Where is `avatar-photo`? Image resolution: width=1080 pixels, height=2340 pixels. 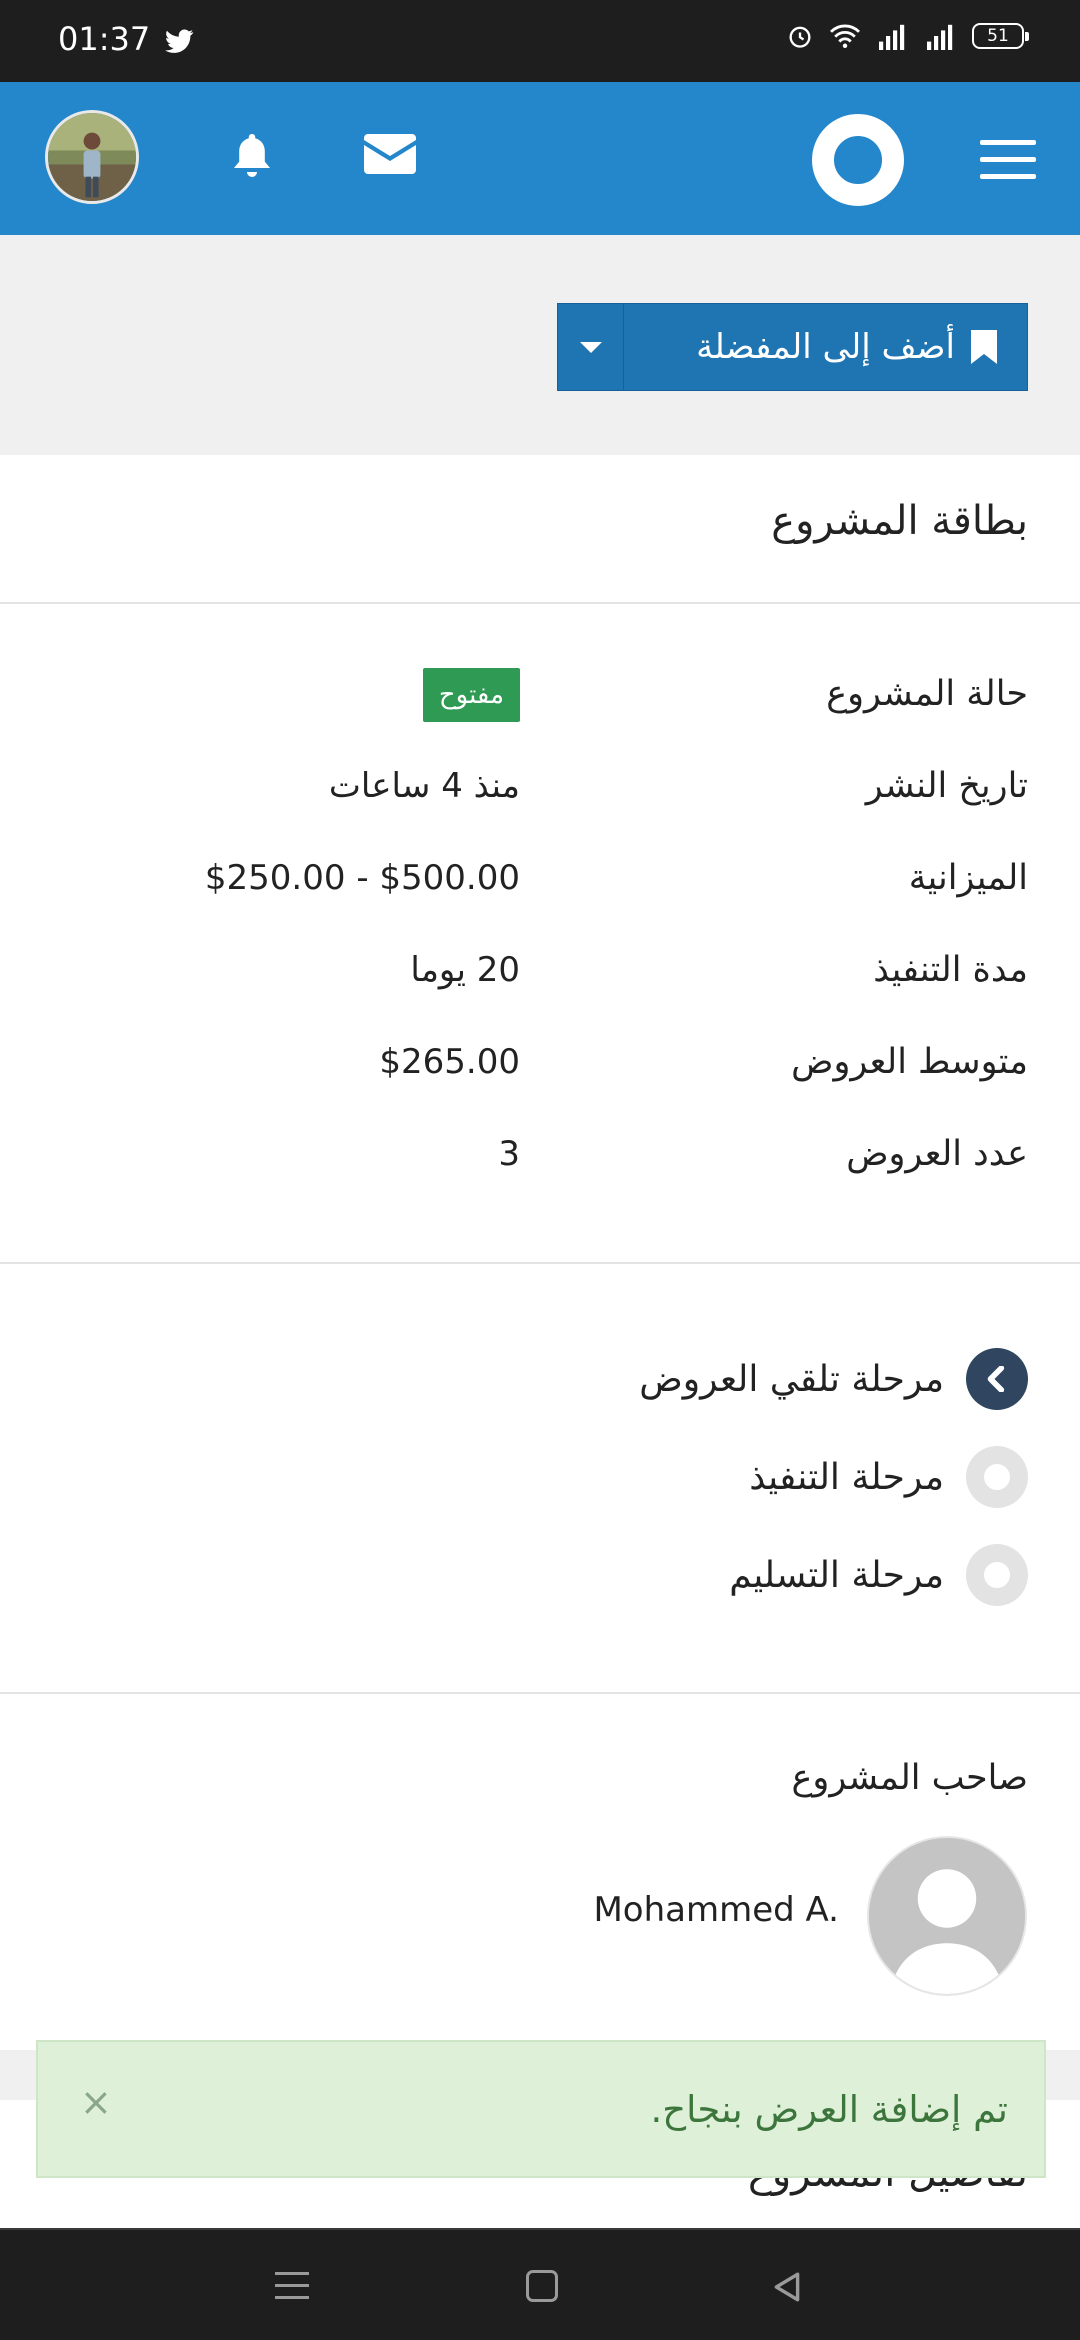 avatar-photo is located at coordinates (92, 157).